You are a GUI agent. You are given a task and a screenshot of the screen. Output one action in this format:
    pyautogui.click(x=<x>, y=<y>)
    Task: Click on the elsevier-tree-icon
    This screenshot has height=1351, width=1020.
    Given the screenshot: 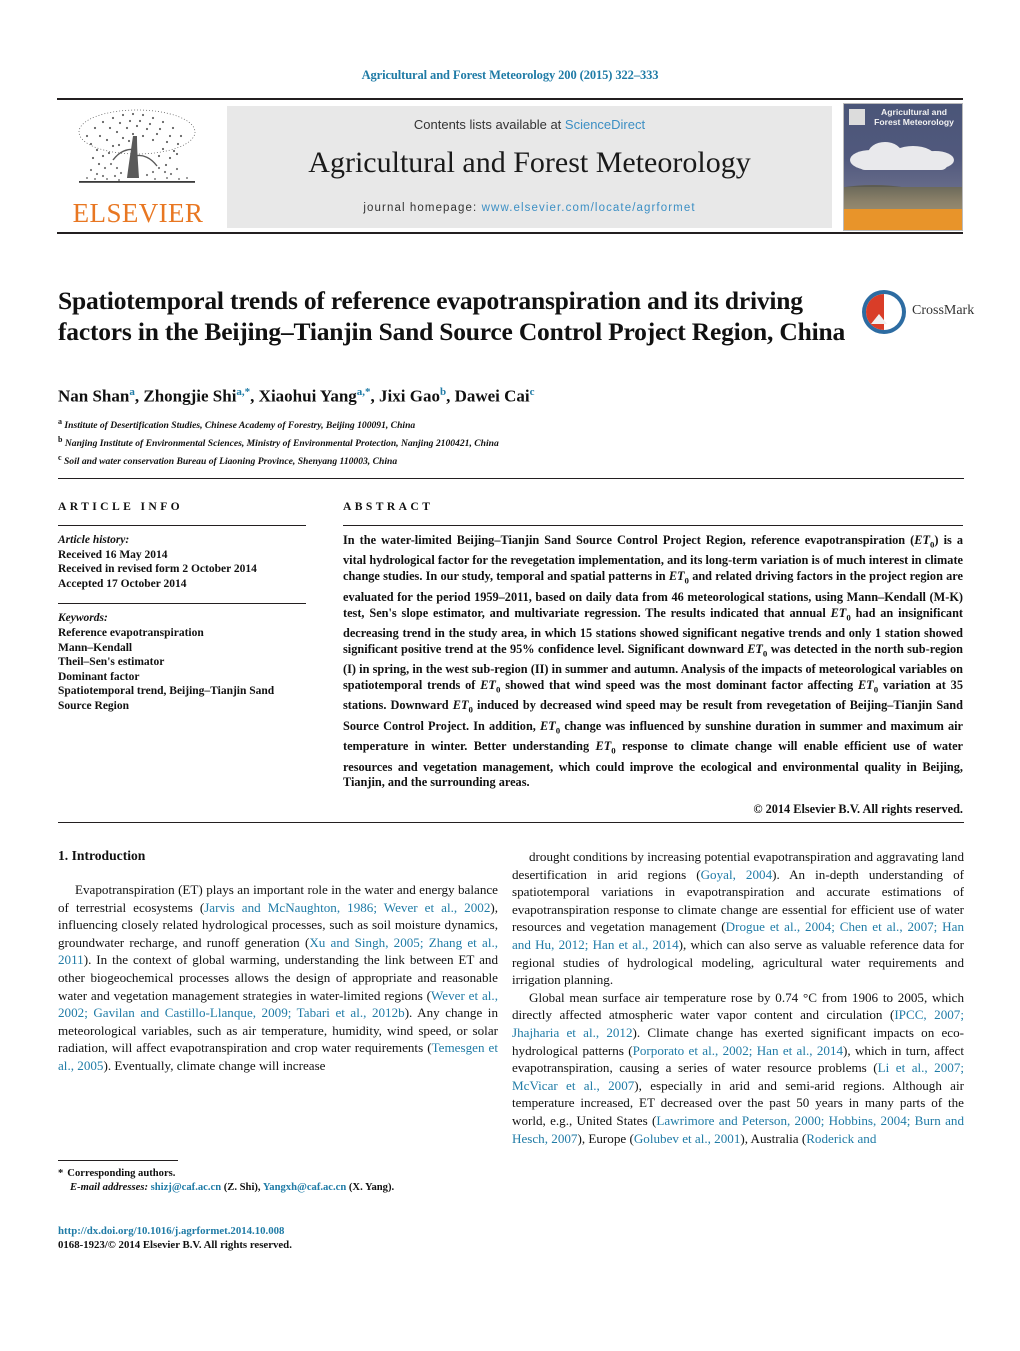 What is the action you would take?
    pyautogui.click(x=137, y=146)
    